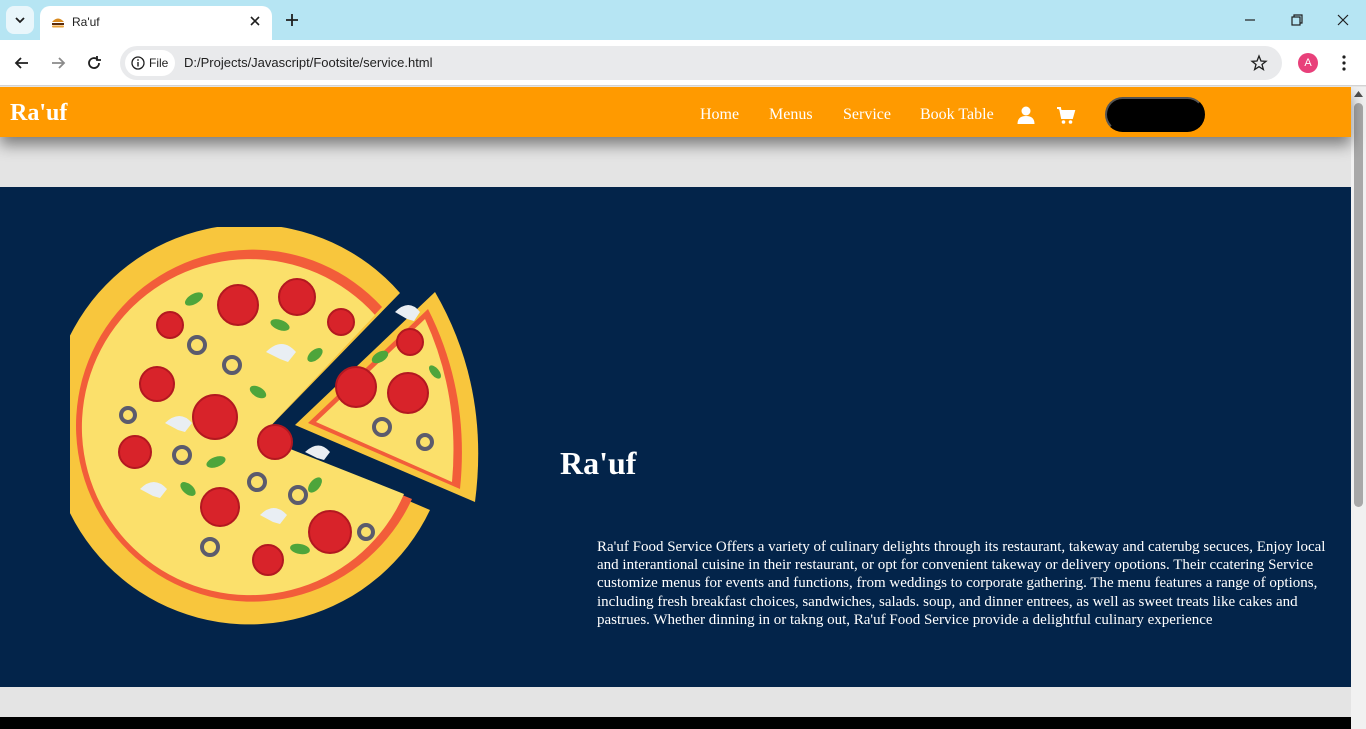 Image resolution: width=1366 pixels, height=729 pixels. I want to click on hero-title: Ra'uf, so click(598, 463).